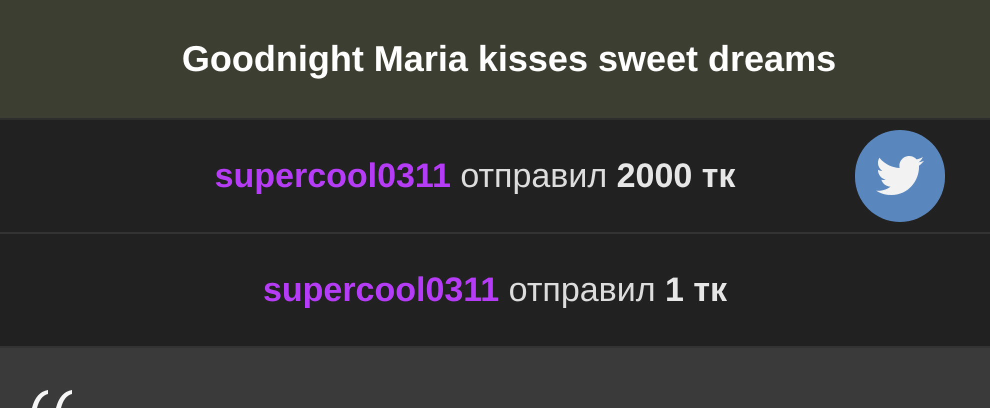  What do you see at coordinates (495, 290) in the screenshot?
I see `donation-text: supercool0311 отправил 1 тк` at bounding box center [495, 290].